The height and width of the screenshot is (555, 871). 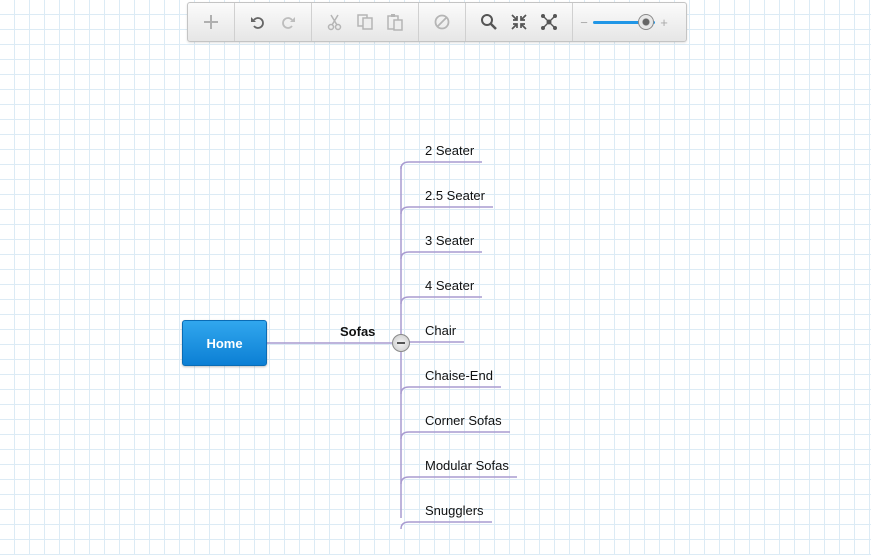 What do you see at coordinates (459, 375) in the screenshot?
I see `child-node: Chaise-End` at bounding box center [459, 375].